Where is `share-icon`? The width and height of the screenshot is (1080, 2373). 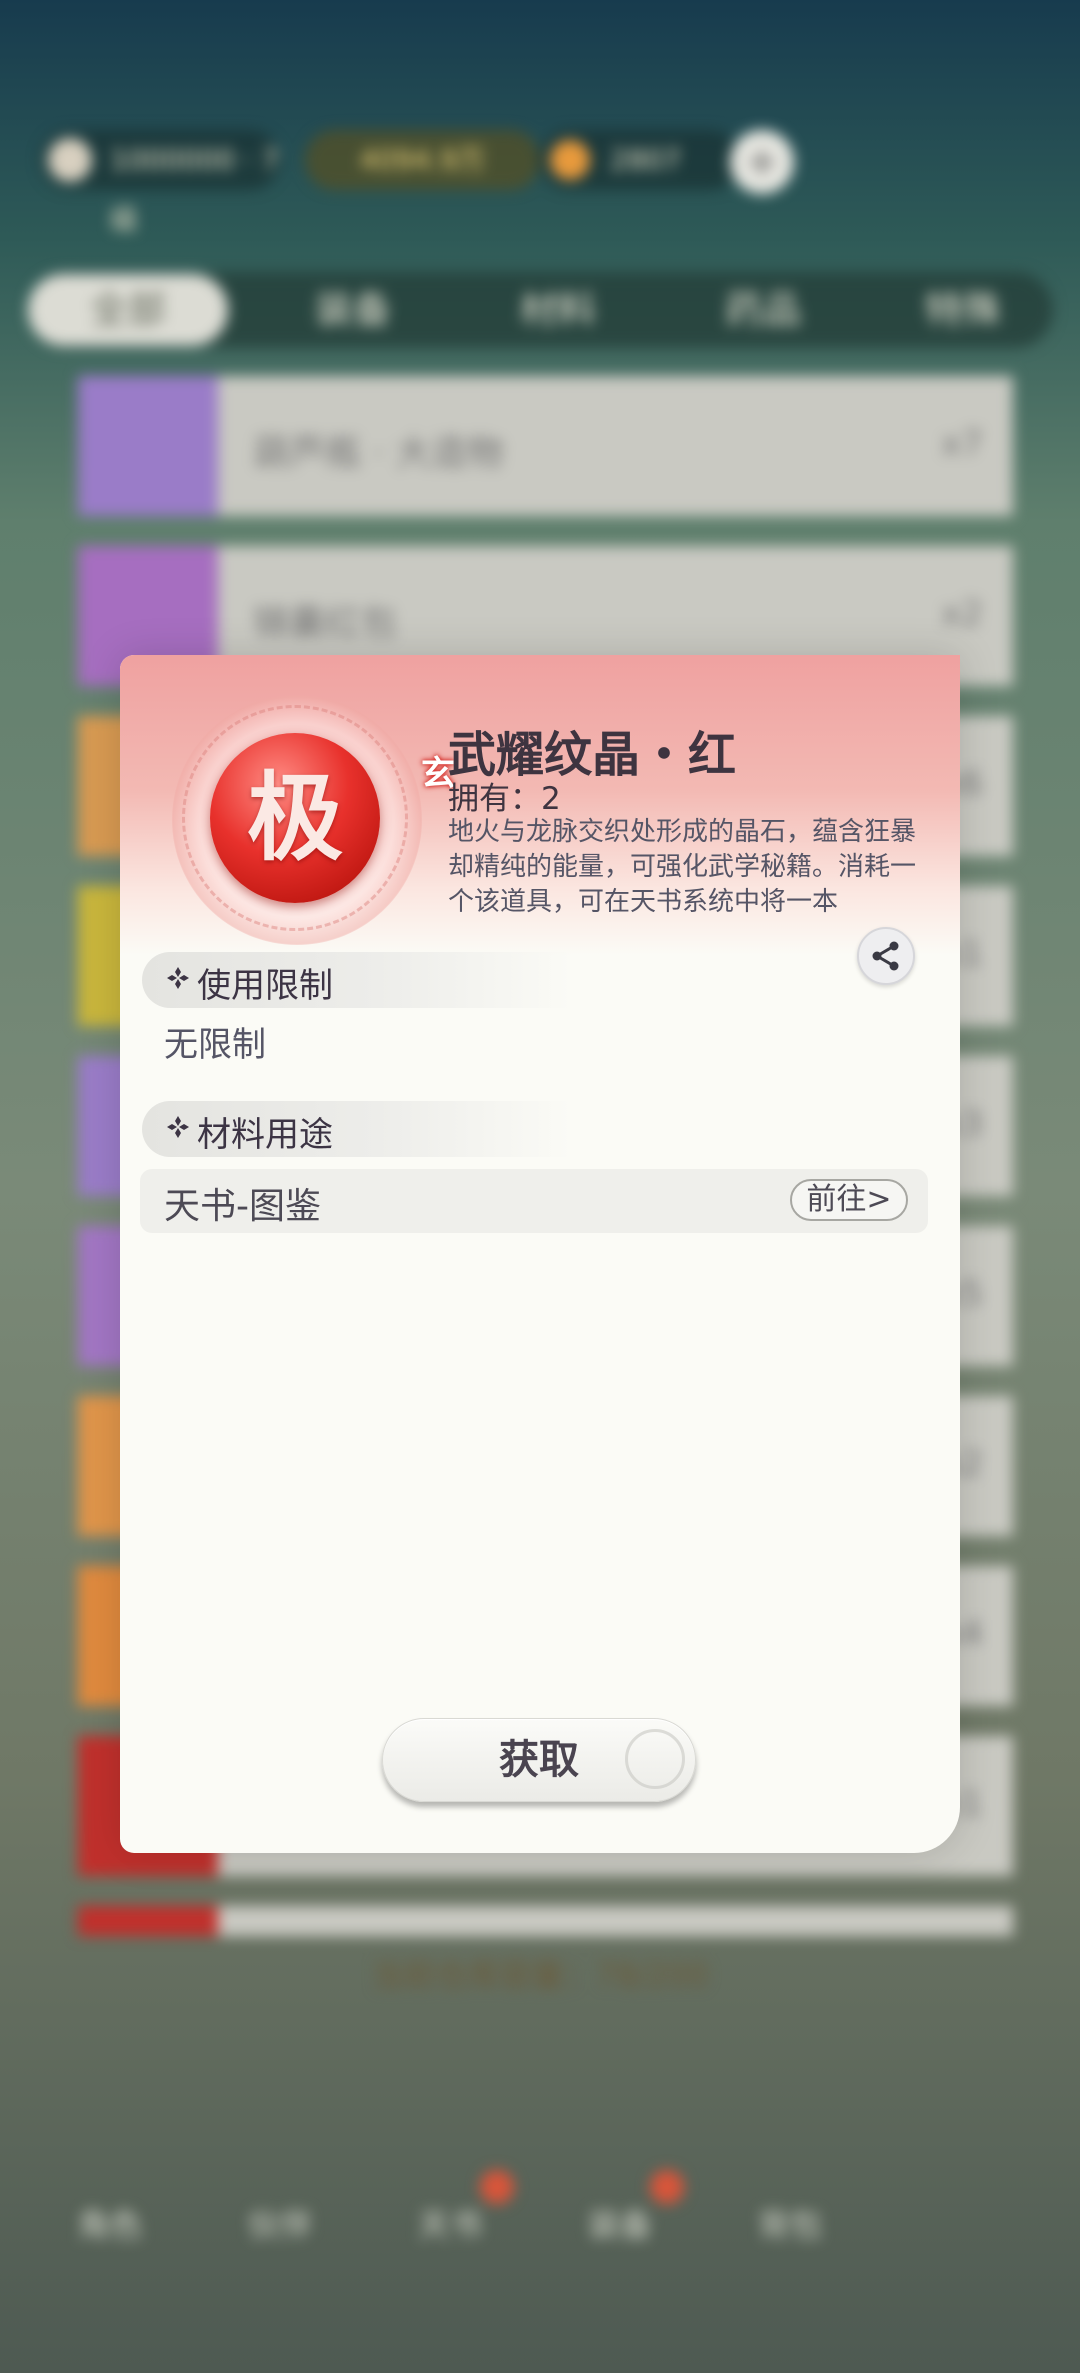
share-icon is located at coordinates (885, 956).